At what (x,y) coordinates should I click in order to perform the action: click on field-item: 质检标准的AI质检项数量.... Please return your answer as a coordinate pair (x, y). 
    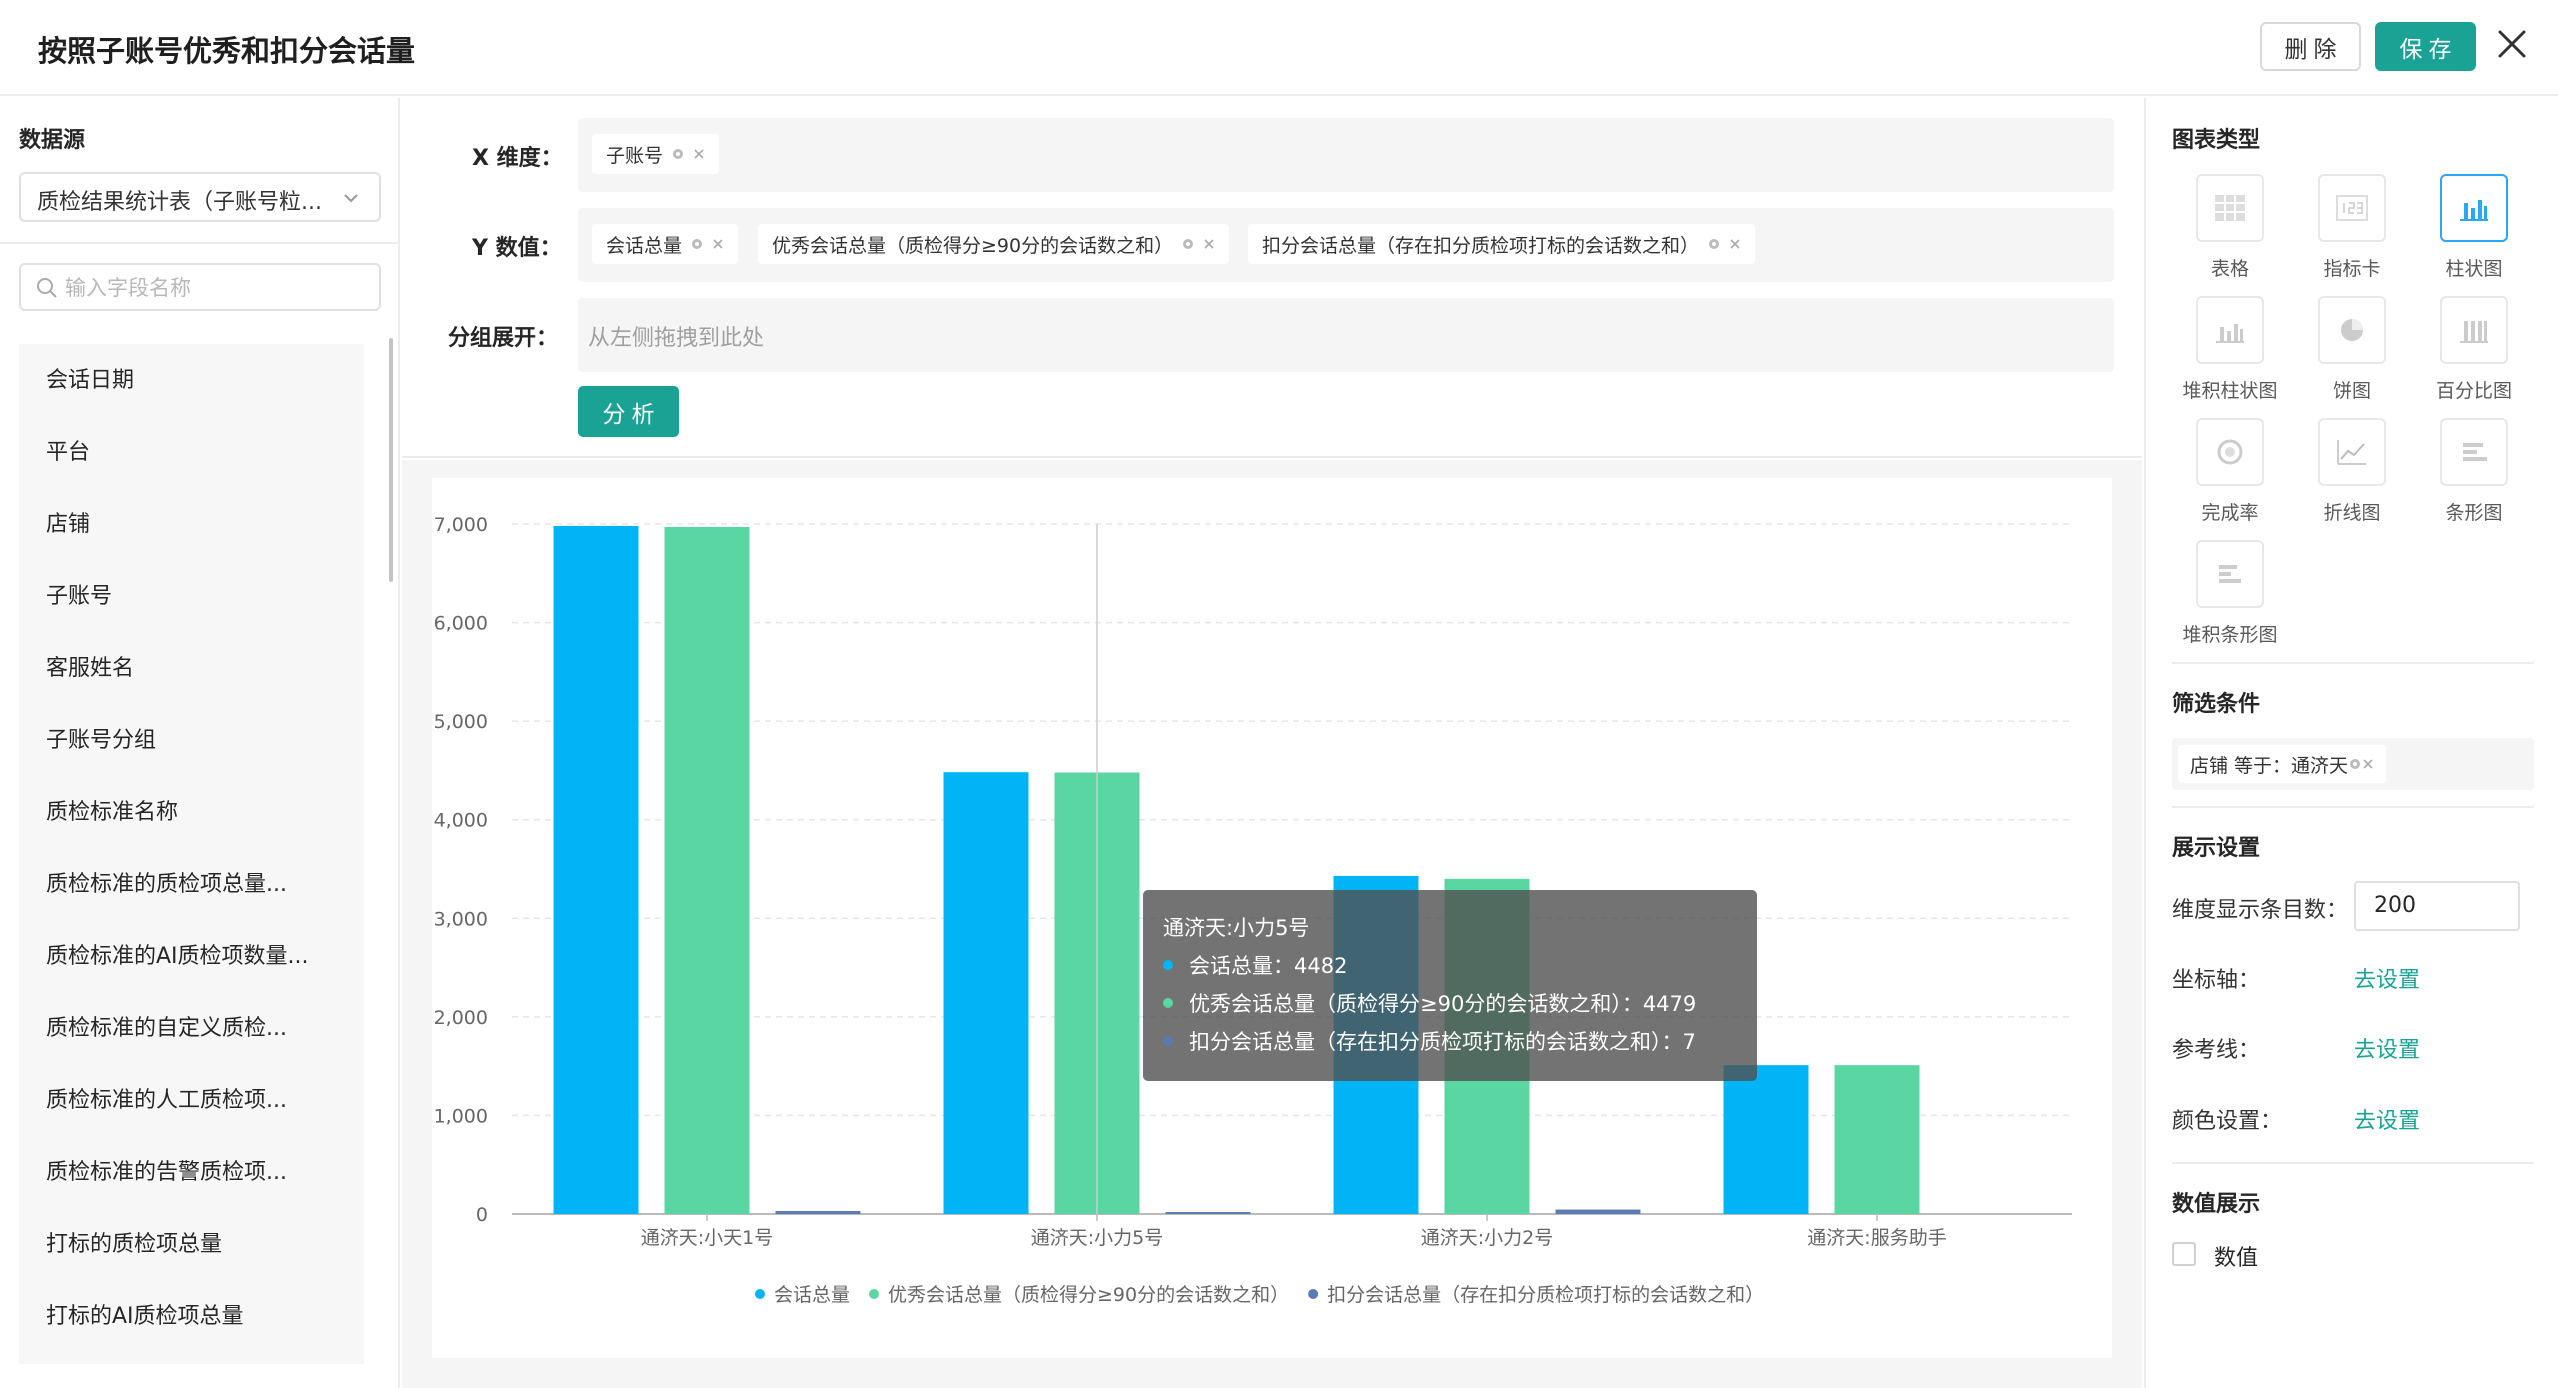
    Looking at the image, I should click on (177, 954).